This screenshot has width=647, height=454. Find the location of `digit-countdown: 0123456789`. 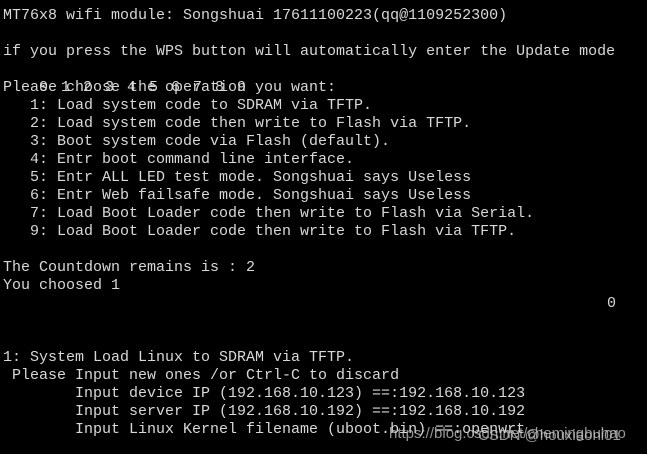

digit-countdown: 0123456789 is located at coordinates (325, 78).